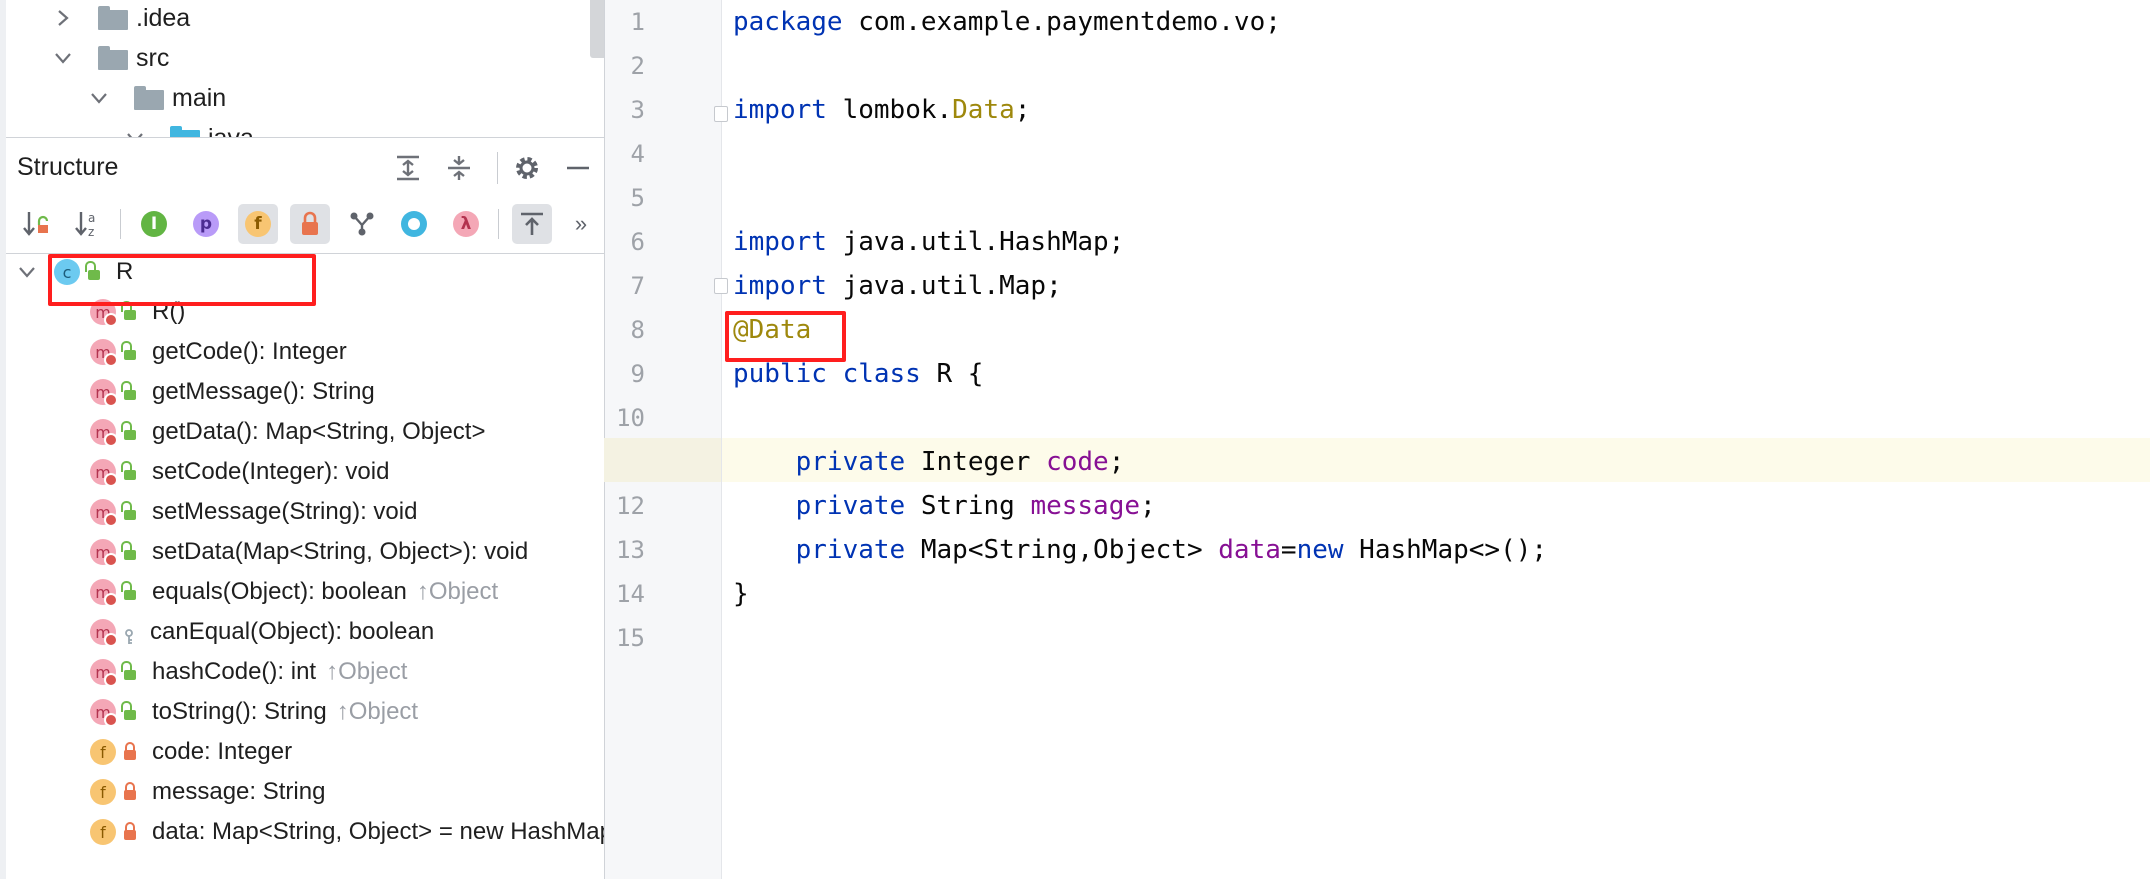 This screenshot has height=879, width=2150. I want to click on code-token: Integer, so click(976, 462).